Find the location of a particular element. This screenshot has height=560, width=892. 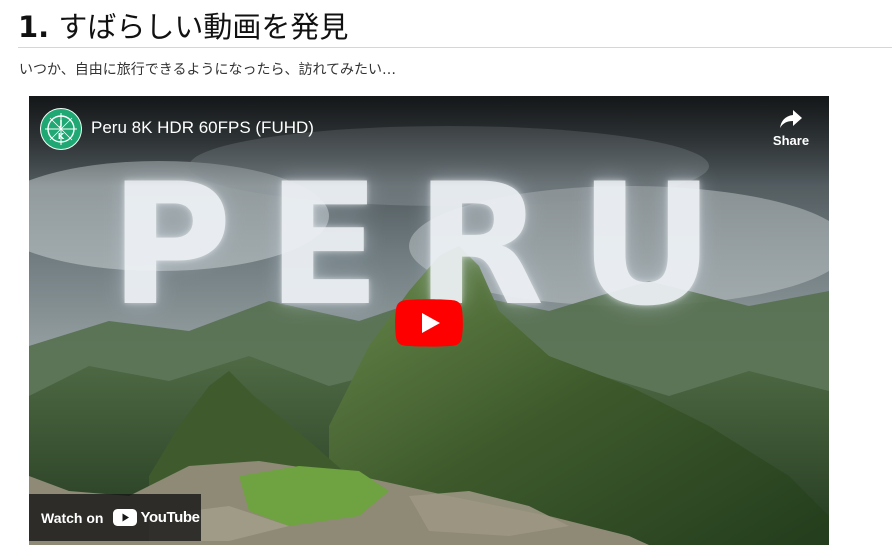

watch-on-youtube-button: Watch on YouTube is located at coordinates (115, 517).